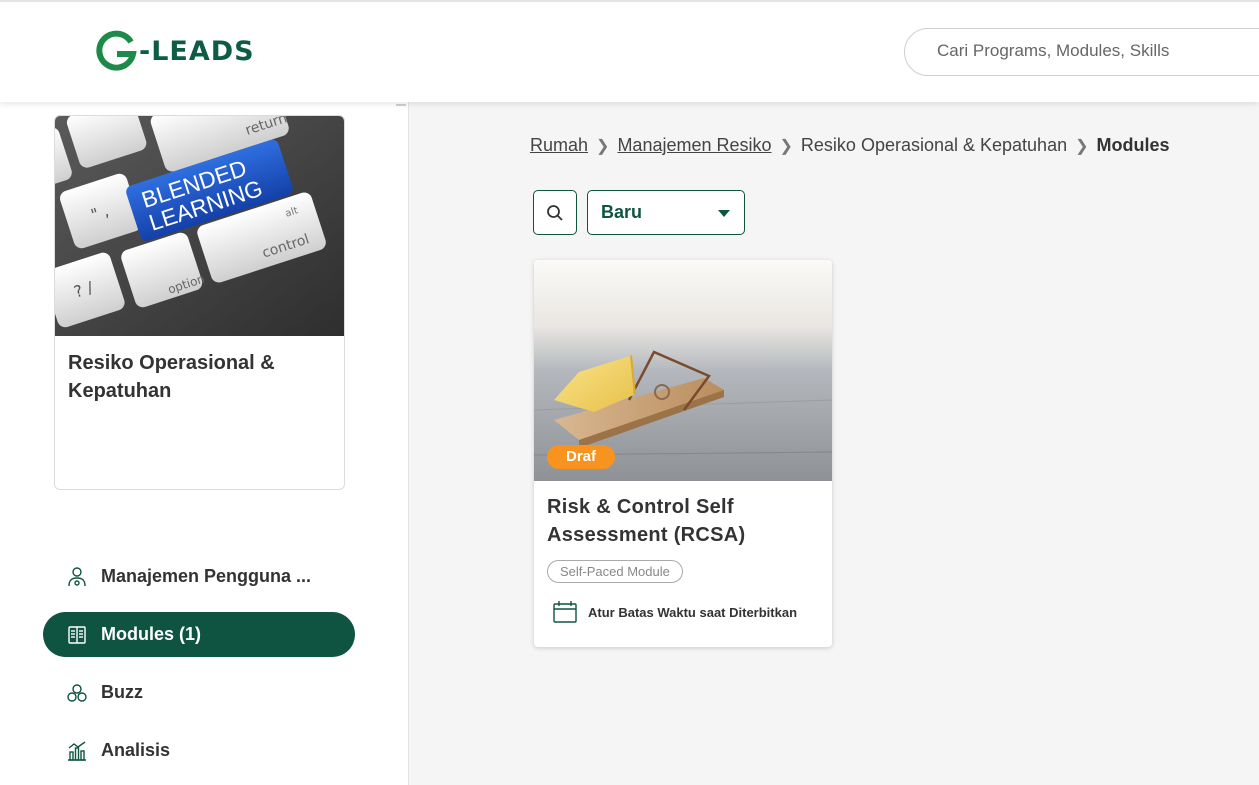  What do you see at coordinates (77, 635) in the screenshot?
I see `book-icon` at bounding box center [77, 635].